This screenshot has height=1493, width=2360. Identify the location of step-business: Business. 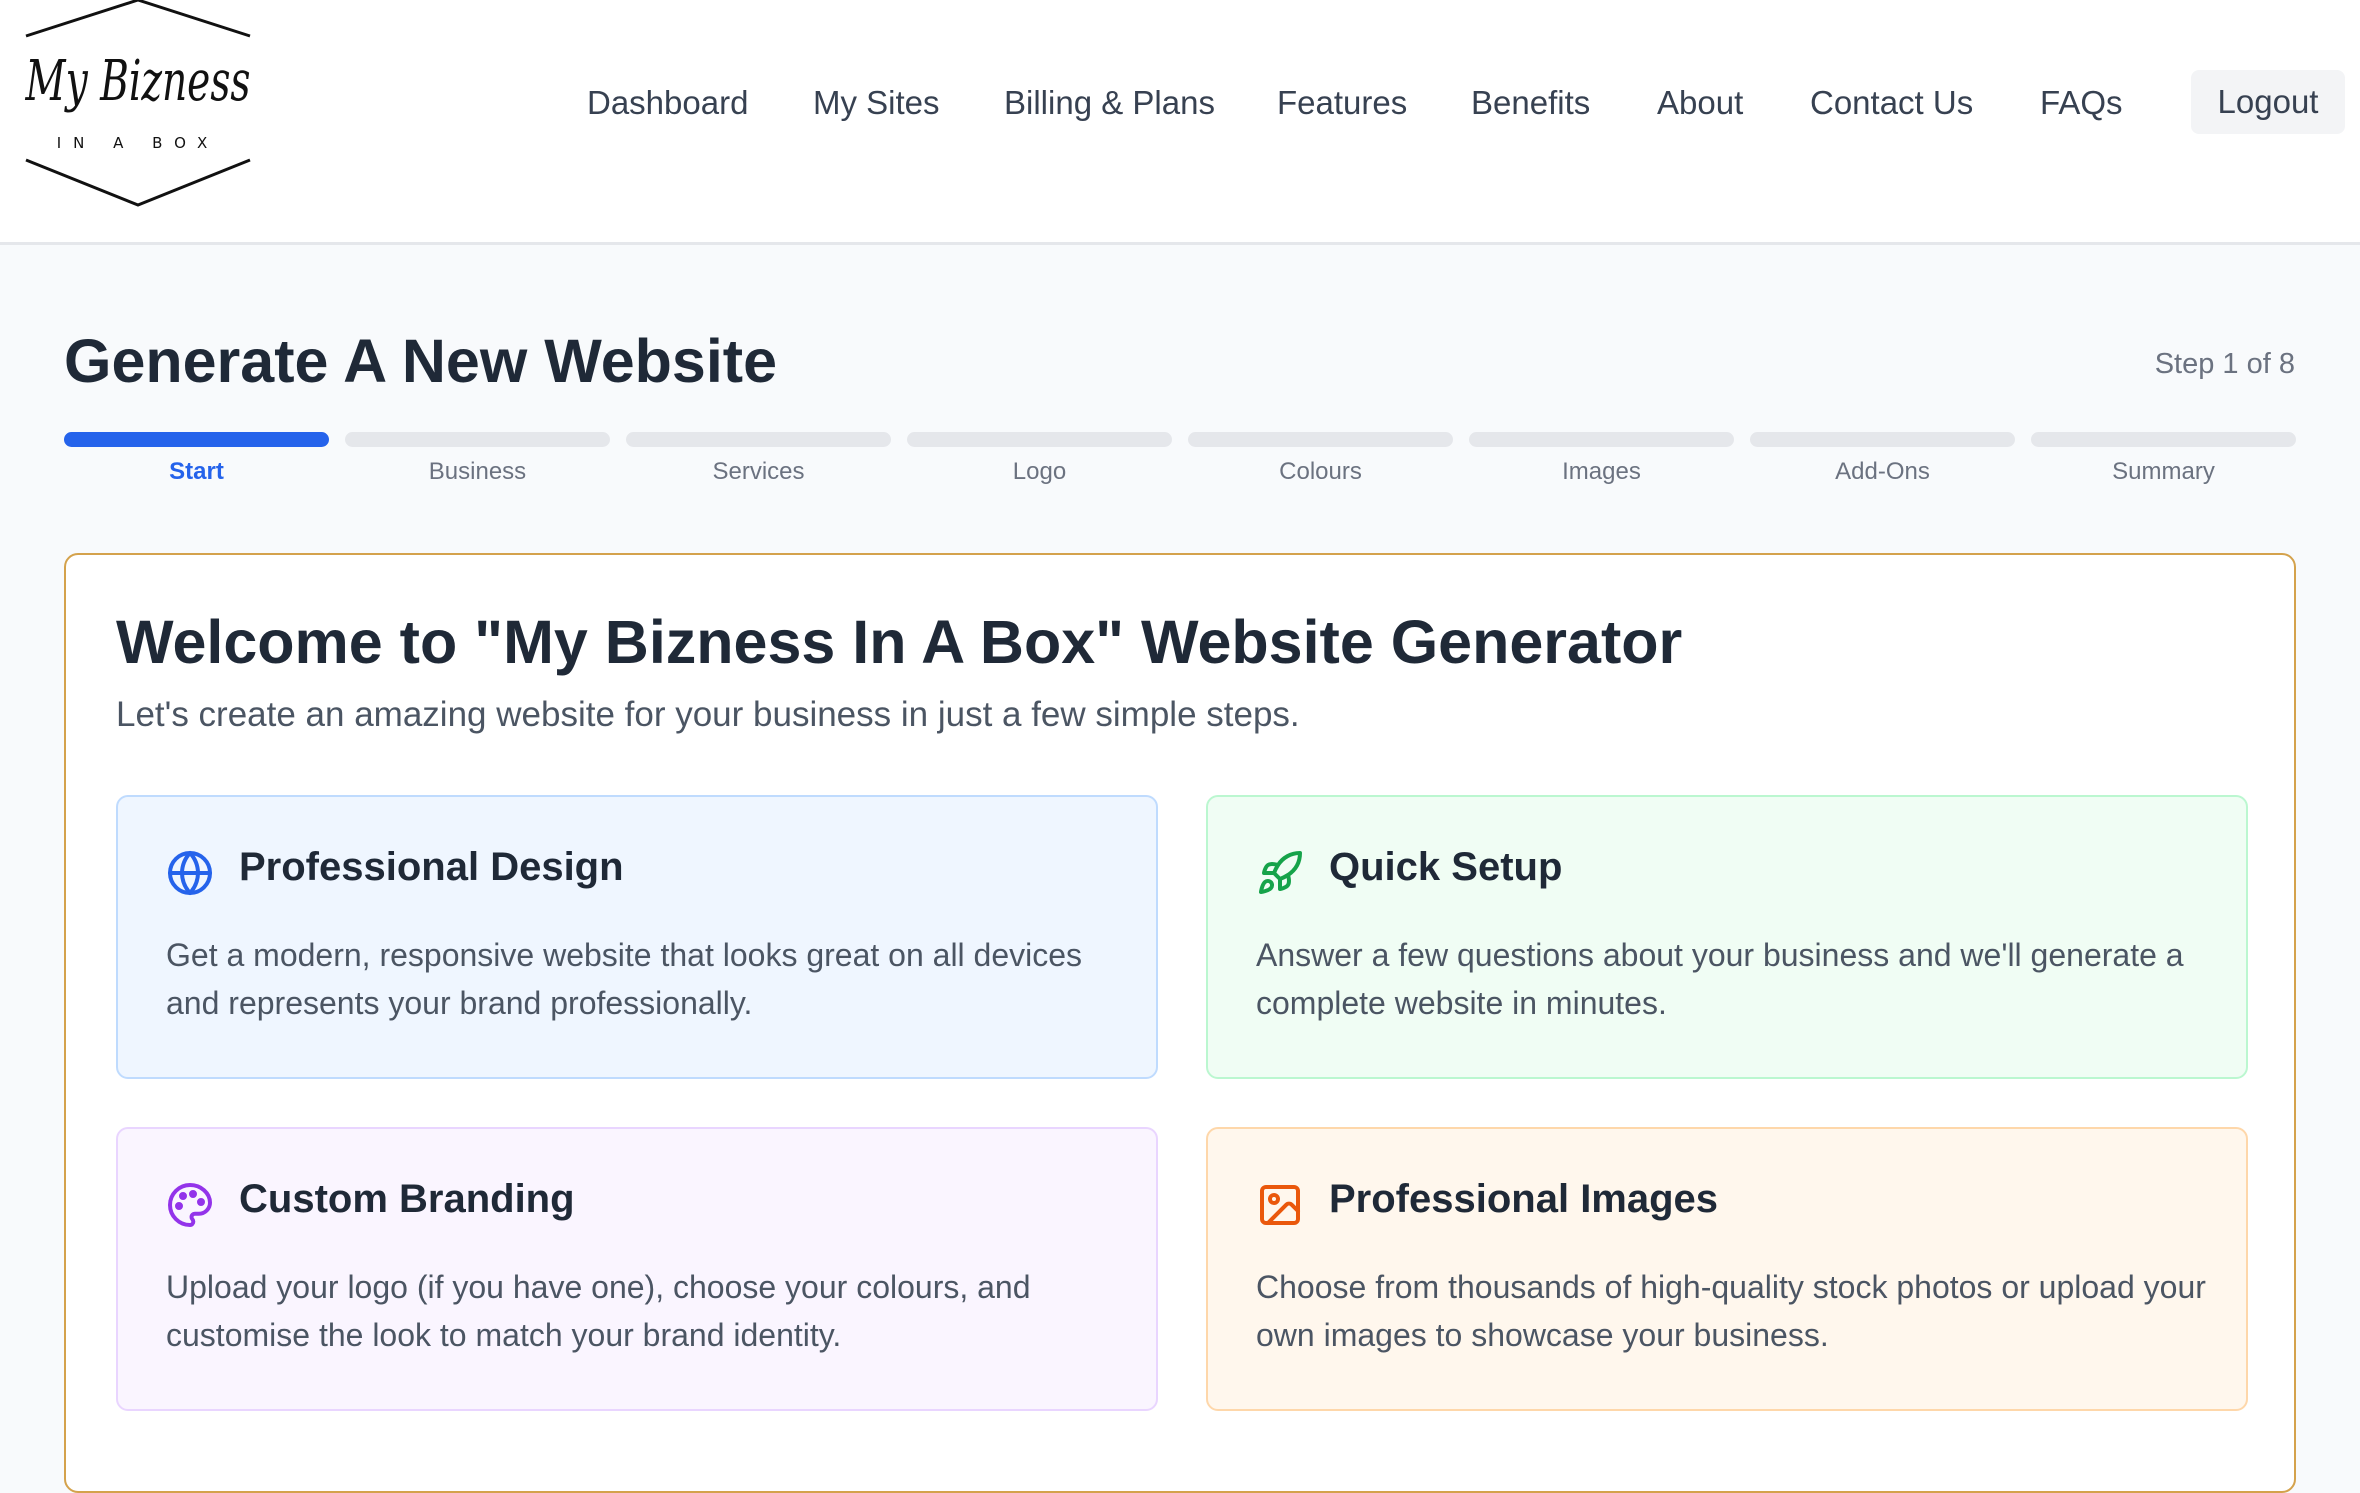
(477, 462).